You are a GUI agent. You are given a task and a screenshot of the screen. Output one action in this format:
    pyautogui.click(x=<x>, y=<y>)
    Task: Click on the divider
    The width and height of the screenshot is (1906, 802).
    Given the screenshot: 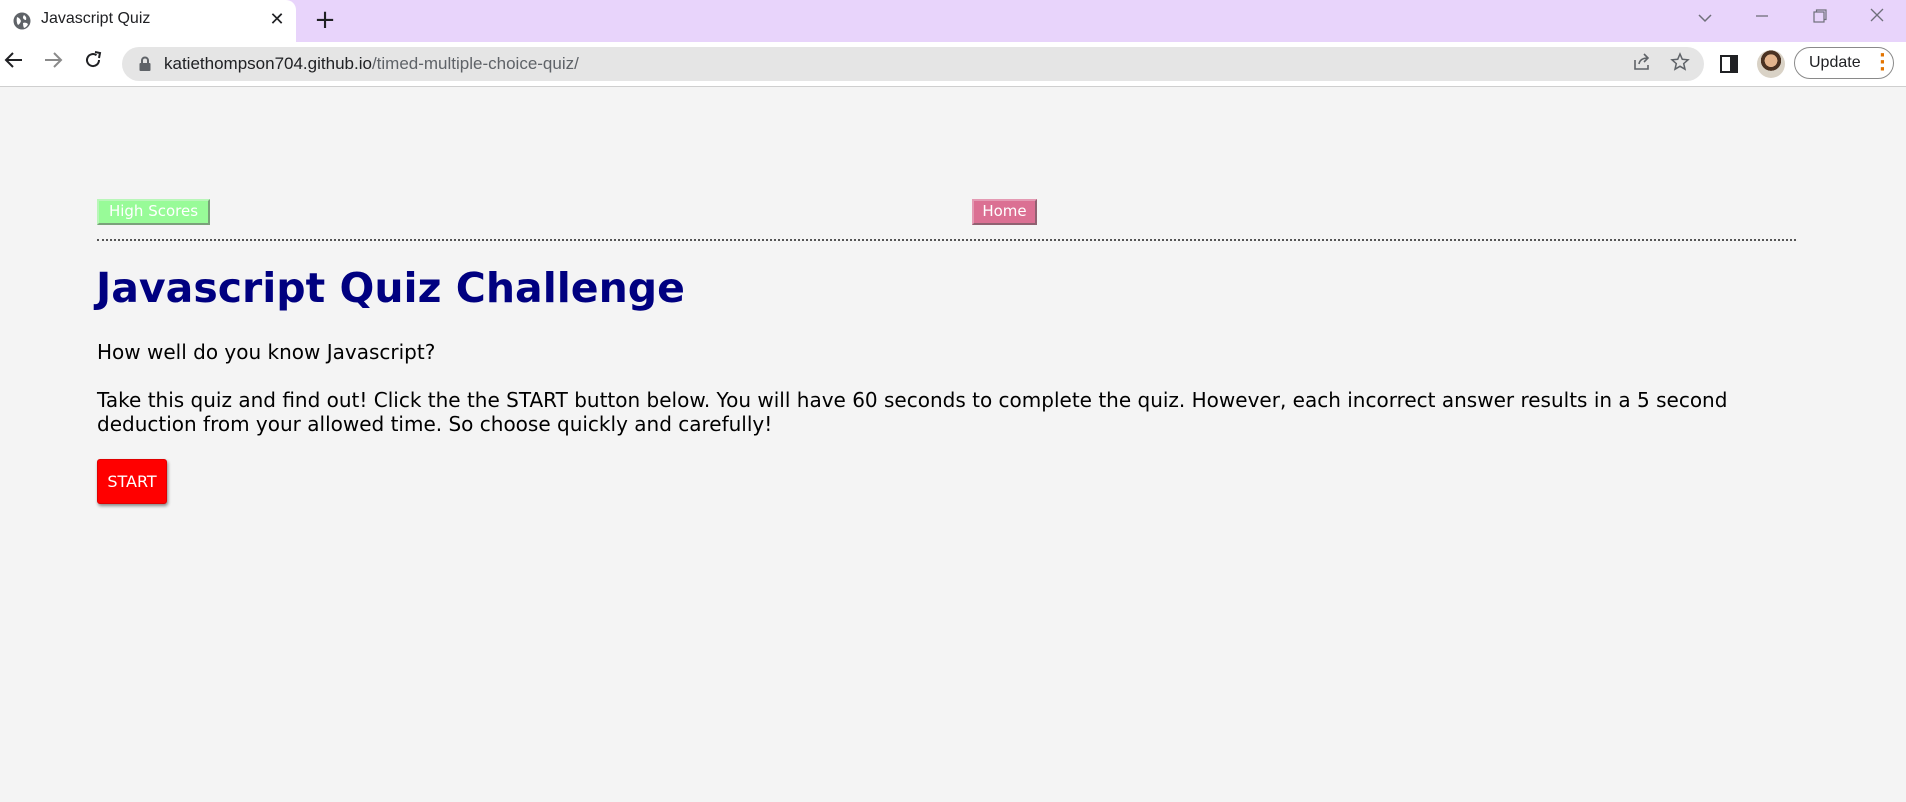 What is the action you would take?
    pyautogui.click(x=946, y=240)
    